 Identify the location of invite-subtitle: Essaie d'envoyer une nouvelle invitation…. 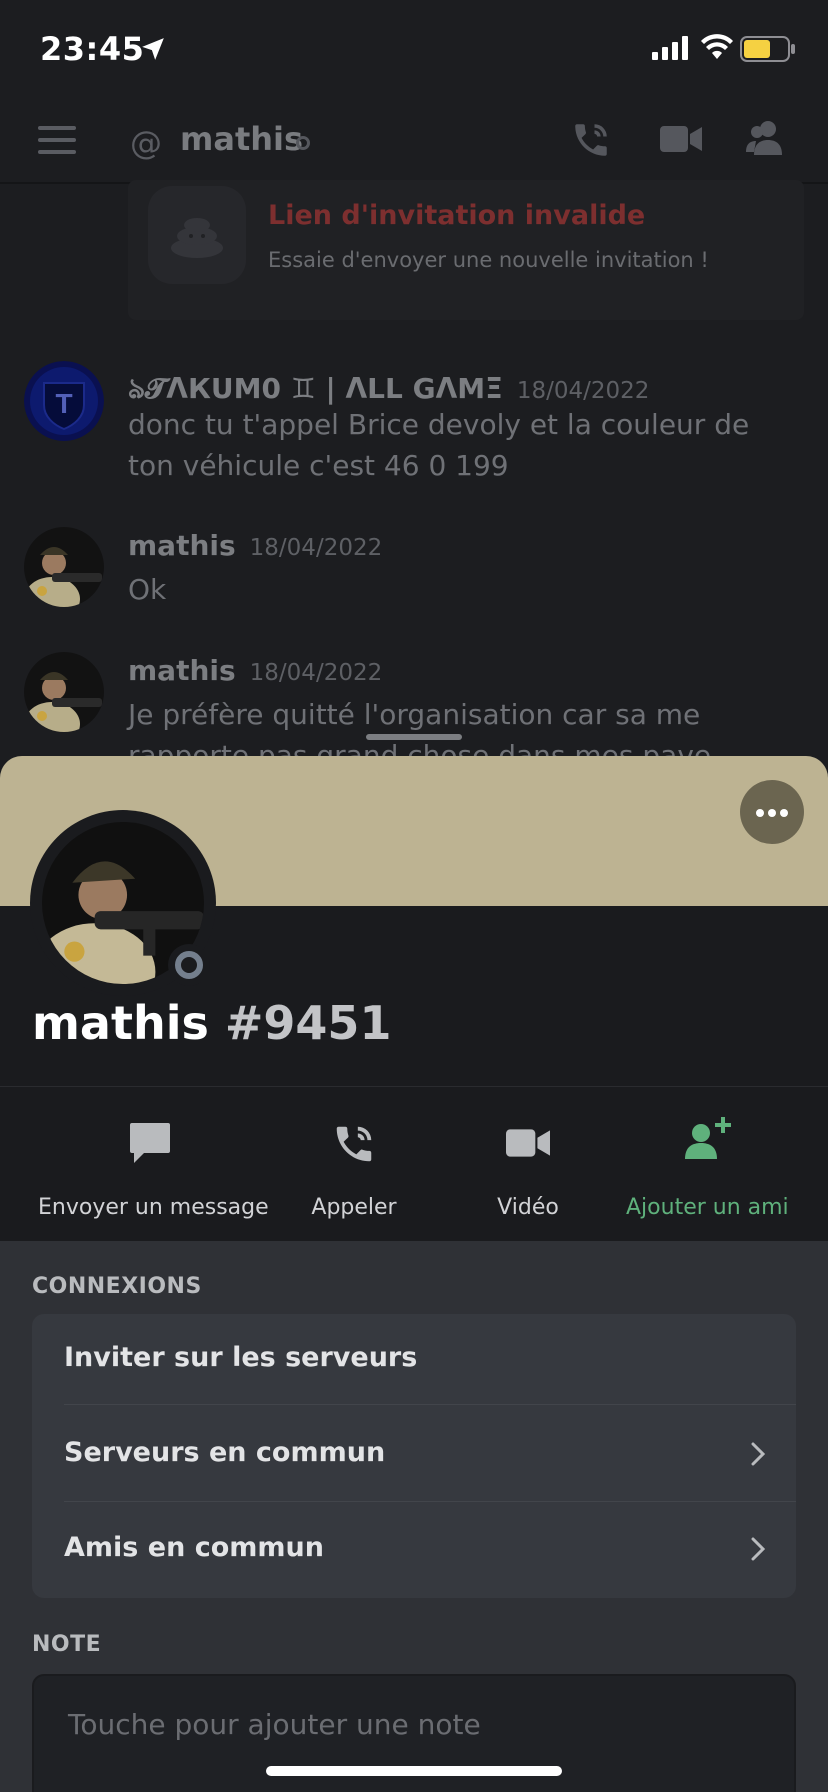
(488, 260).